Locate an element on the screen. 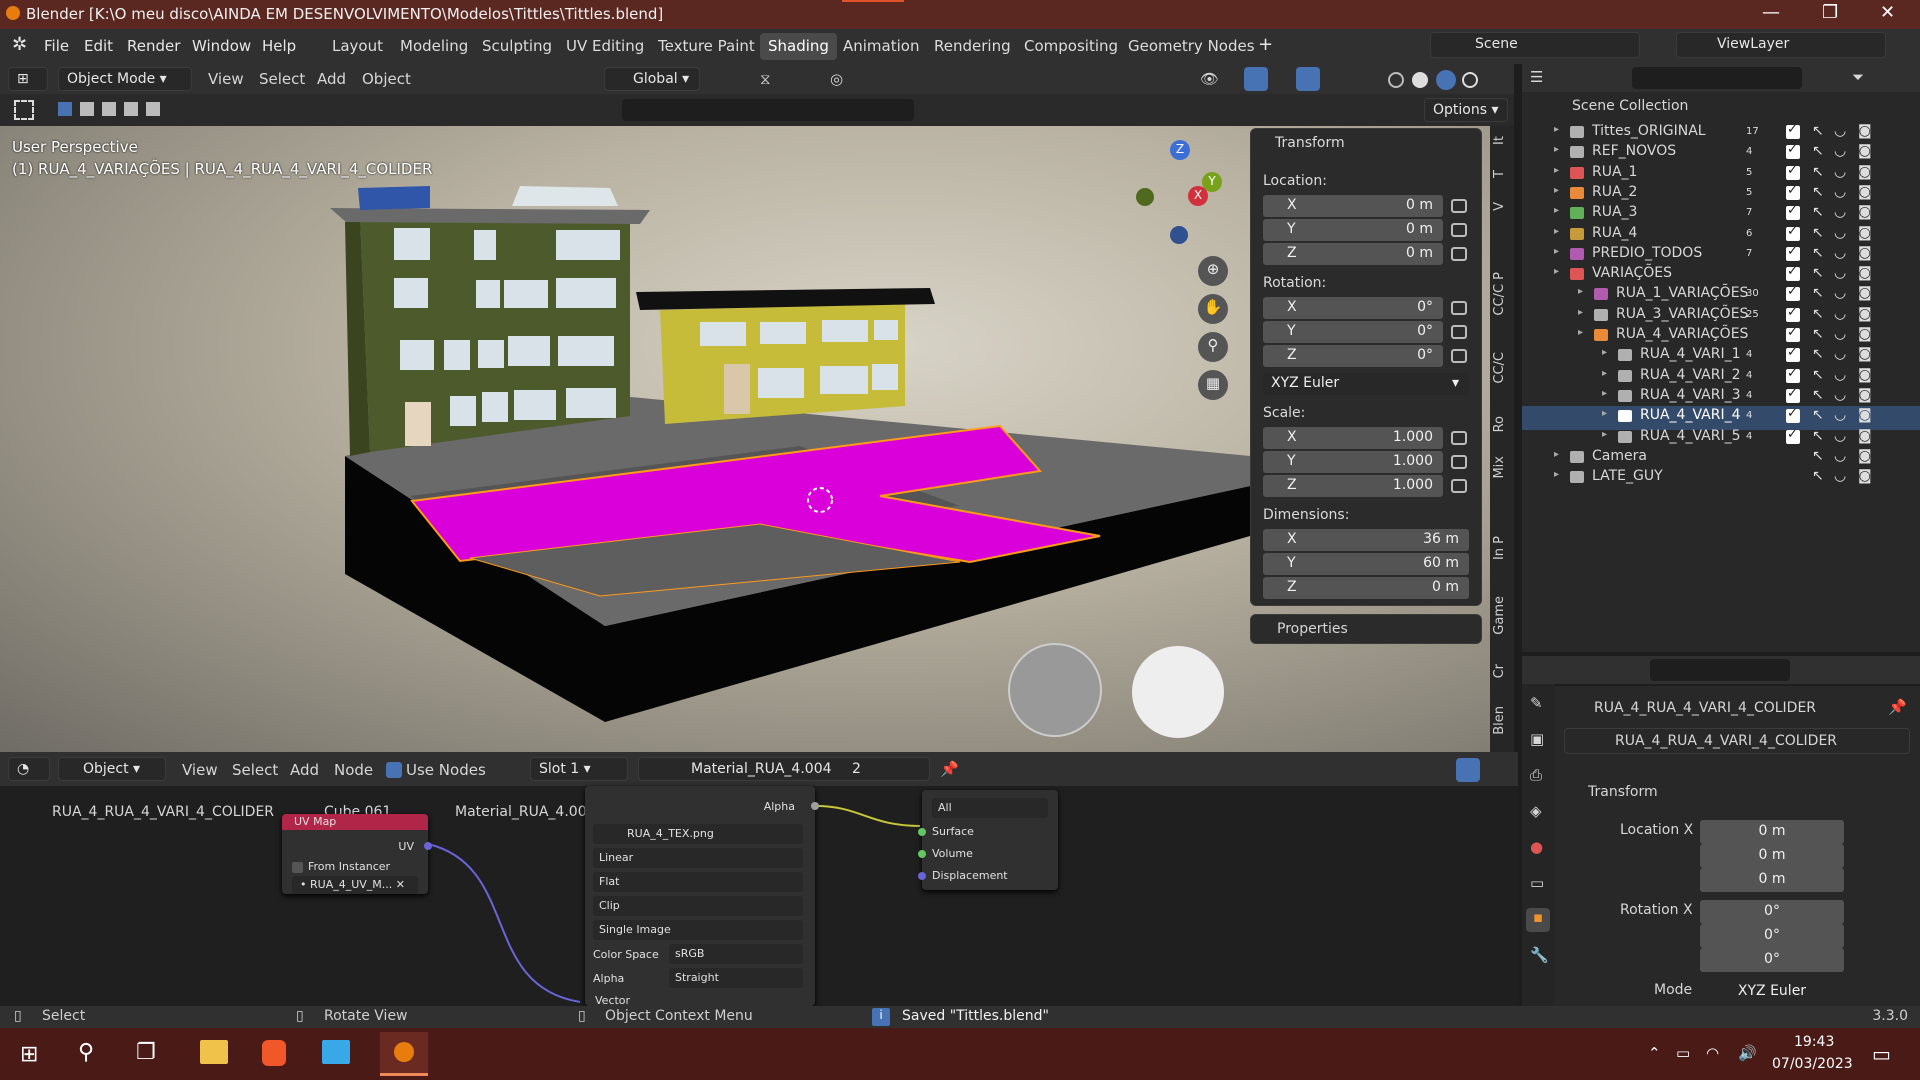 This screenshot has width=1920, height=1080. location-z-field: Z0 m is located at coordinates (1353, 254).